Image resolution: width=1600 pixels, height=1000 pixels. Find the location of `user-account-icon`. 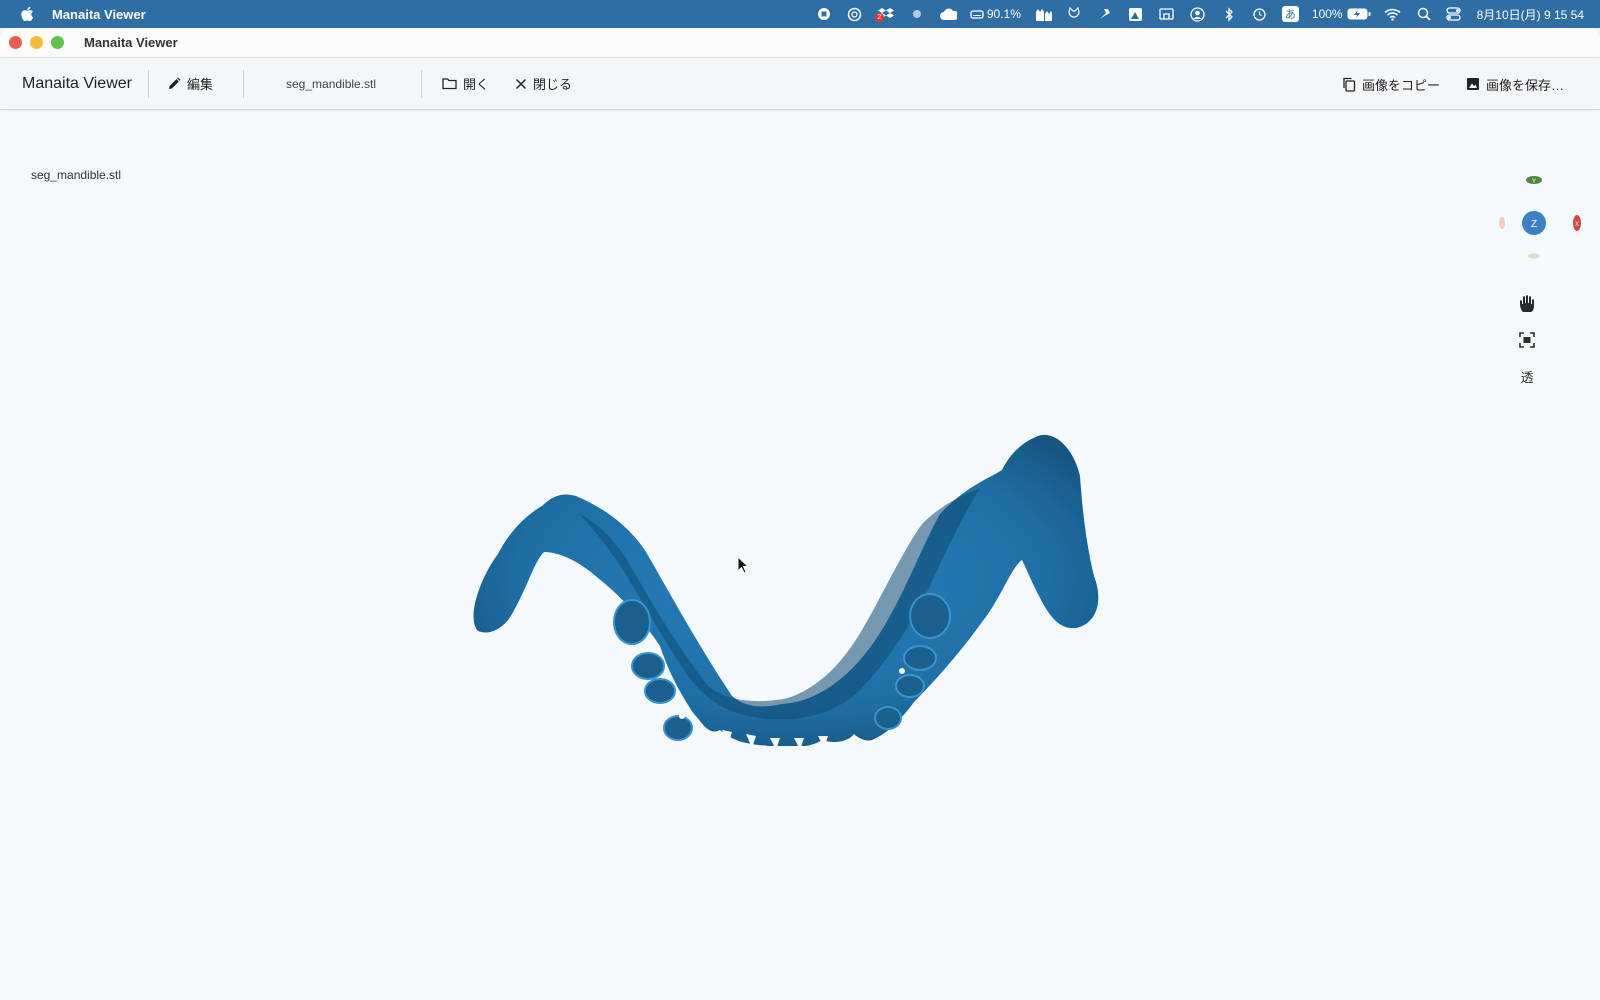

user-account-icon is located at coordinates (1198, 14).